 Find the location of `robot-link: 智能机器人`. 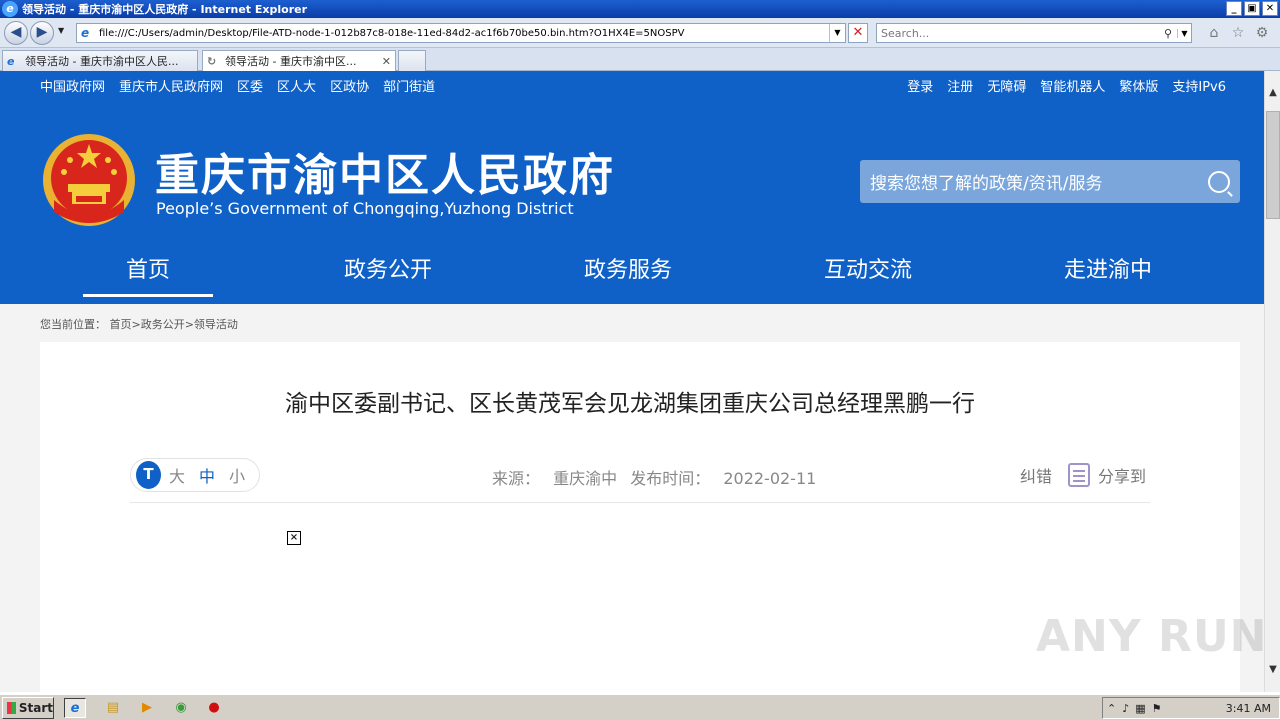

robot-link: 智能机器人 is located at coordinates (1072, 85).